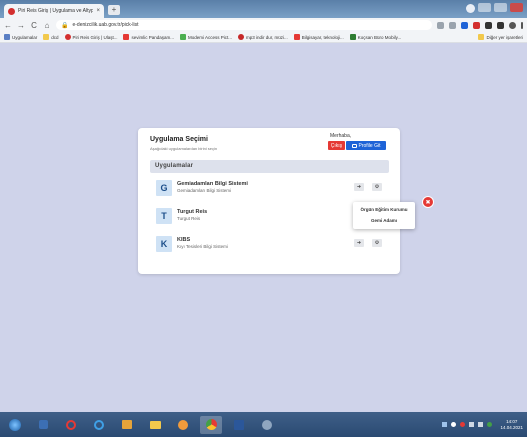 Image resolution: width=527 pixels, height=437 pixels. What do you see at coordinates (267, 425) in the screenshot?
I see `settings-app-icon` at bounding box center [267, 425].